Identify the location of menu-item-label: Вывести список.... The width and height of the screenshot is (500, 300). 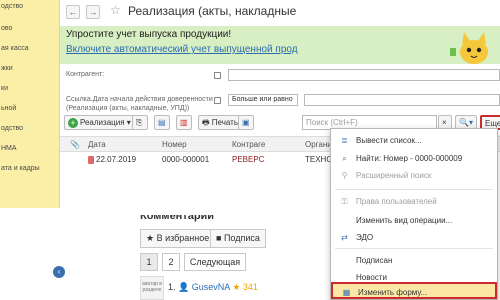
(389, 140).